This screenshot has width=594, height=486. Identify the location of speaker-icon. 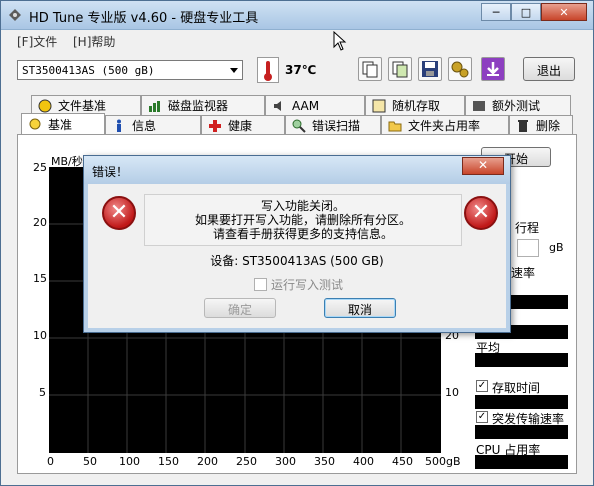
(279, 106).